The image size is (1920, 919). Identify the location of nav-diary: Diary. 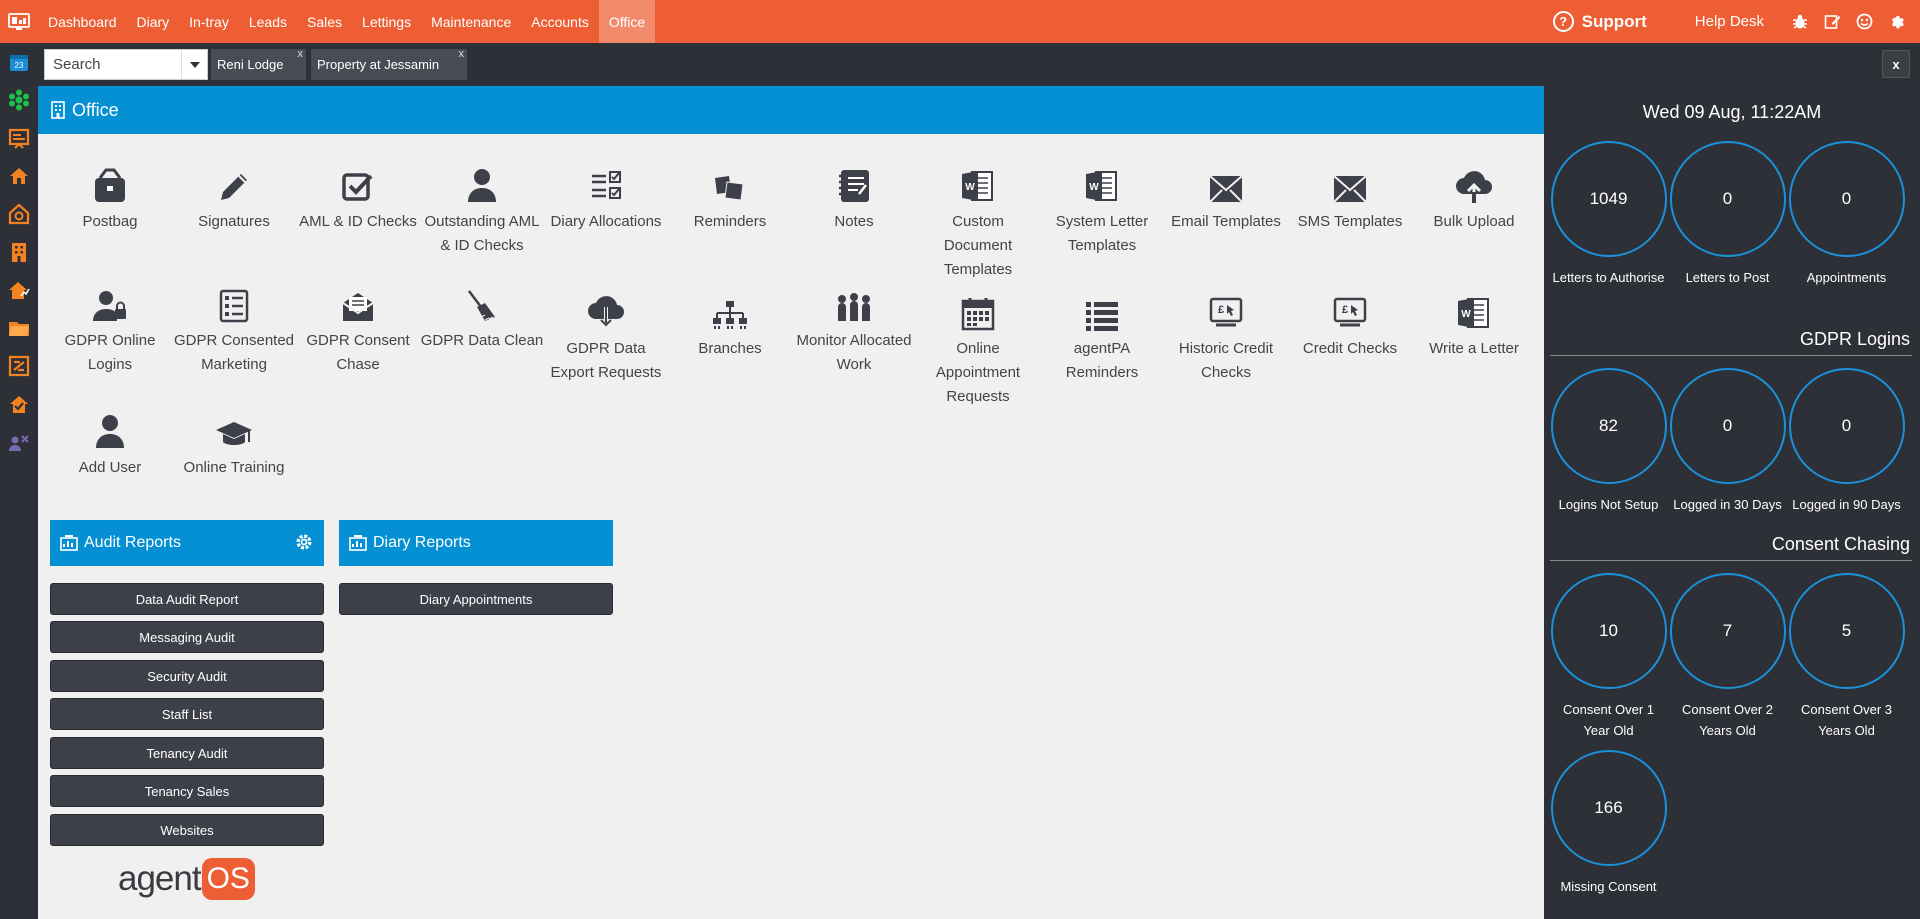
(153, 21).